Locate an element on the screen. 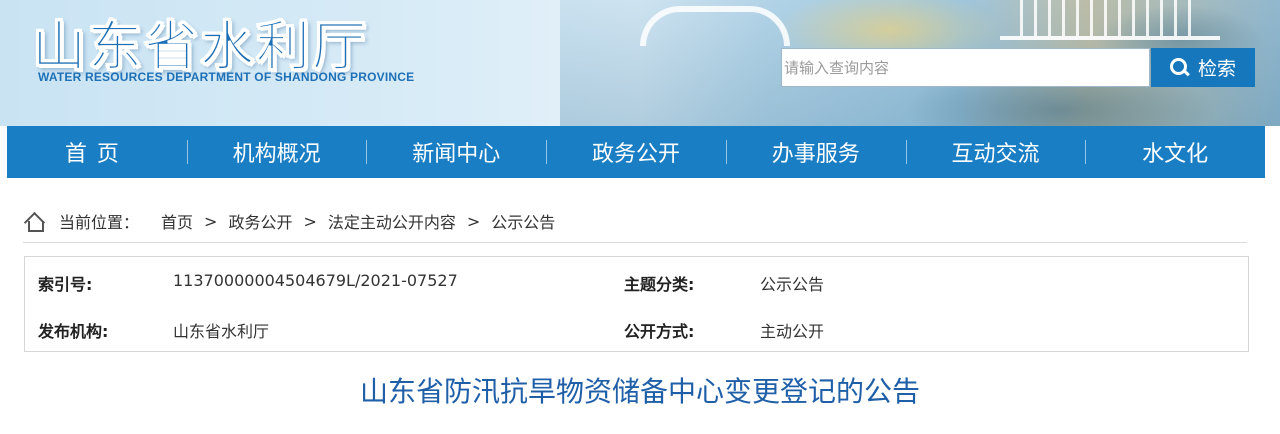 This screenshot has width=1280, height=434. breadcrumb: 当前位置： 首页 > 政务公开 > 法定主动公开内容 > 公示公告 is located at coordinates (289, 221).